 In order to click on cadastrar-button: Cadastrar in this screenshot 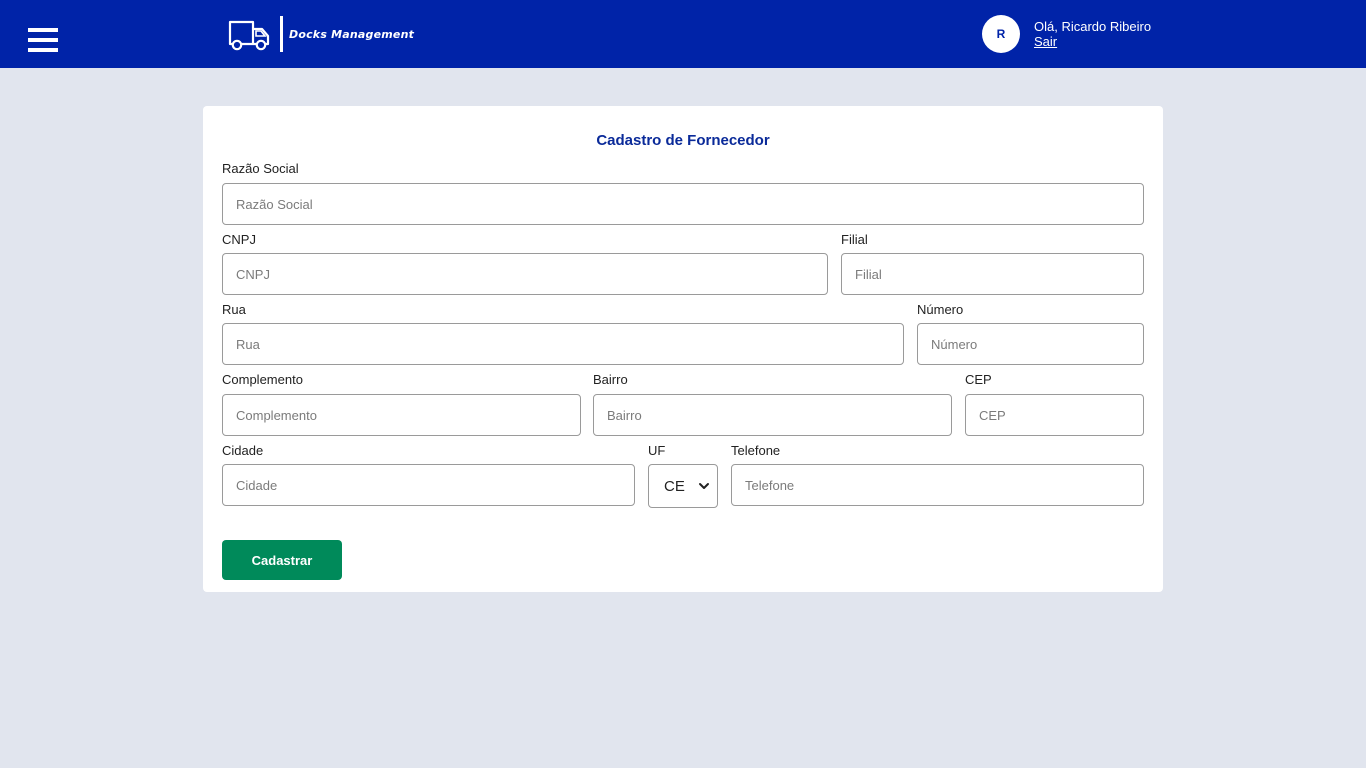, I will do `click(282, 560)`.